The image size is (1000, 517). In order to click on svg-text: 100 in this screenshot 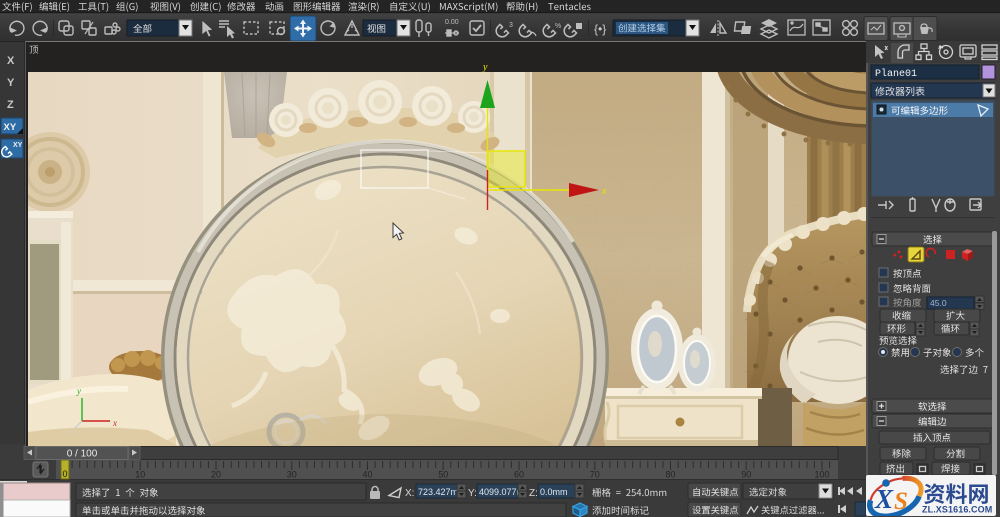, I will do `click(821, 475)`.